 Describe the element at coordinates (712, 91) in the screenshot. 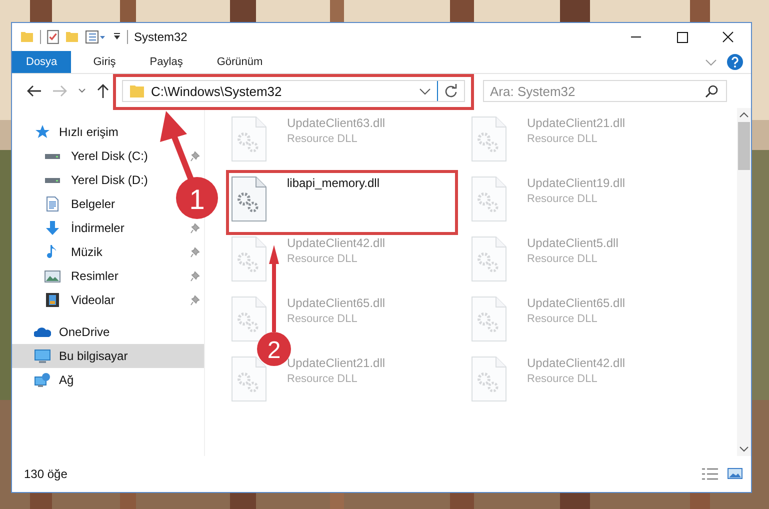

I see `search-icon` at that location.